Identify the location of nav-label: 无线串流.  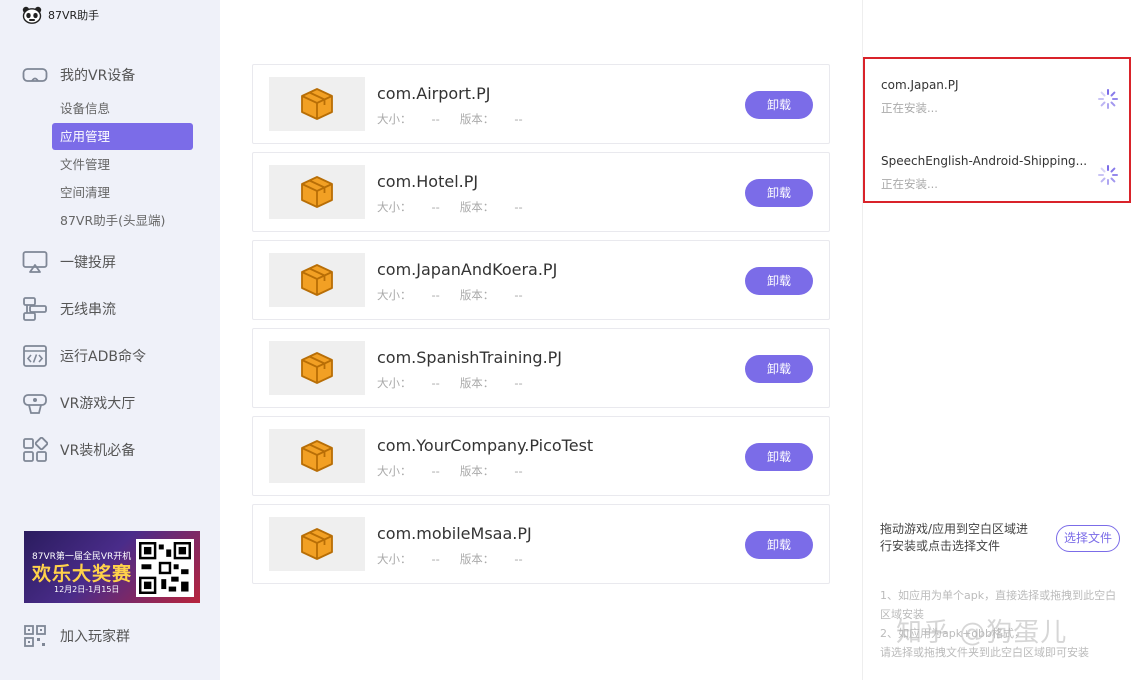
(88, 310).